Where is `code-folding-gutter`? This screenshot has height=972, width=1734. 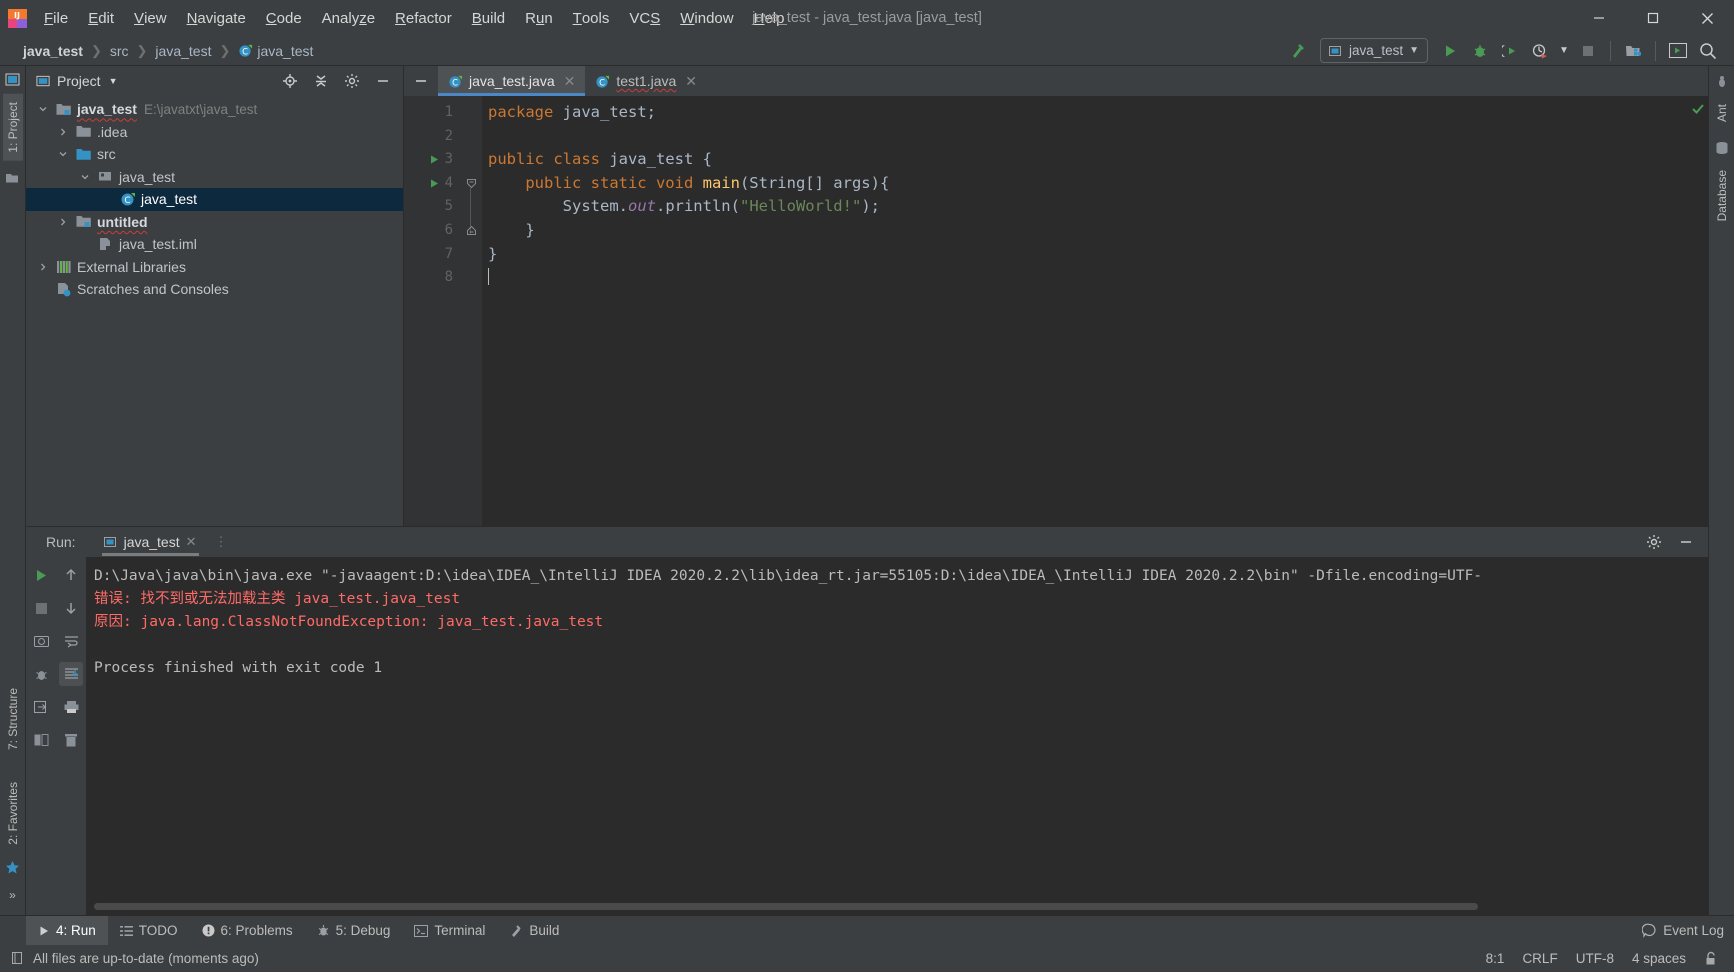 code-folding-gutter is located at coordinates (471, 311).